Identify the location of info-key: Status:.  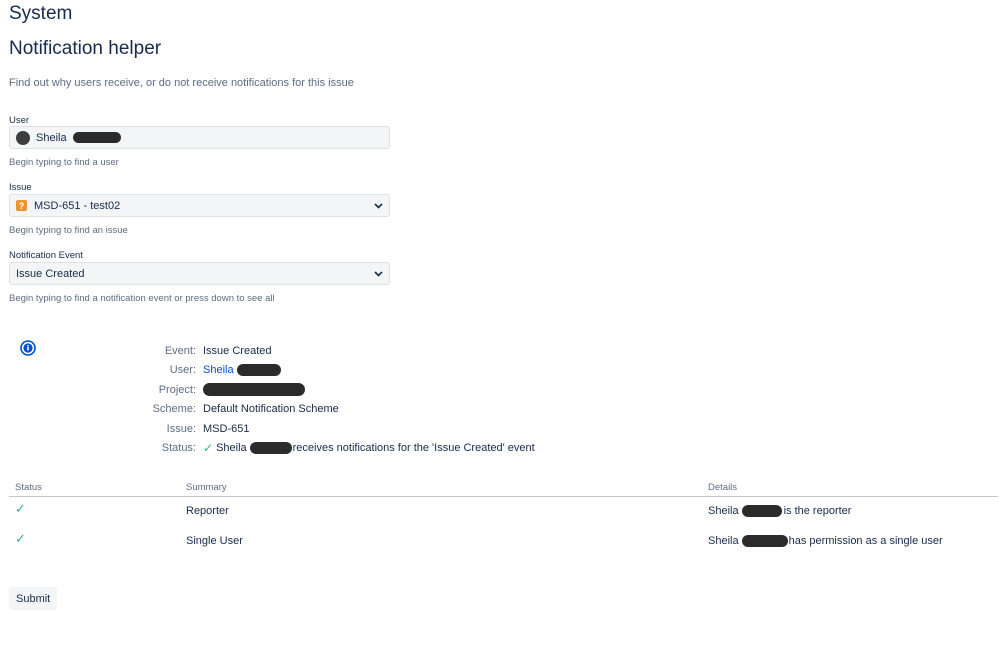
(178, 448).